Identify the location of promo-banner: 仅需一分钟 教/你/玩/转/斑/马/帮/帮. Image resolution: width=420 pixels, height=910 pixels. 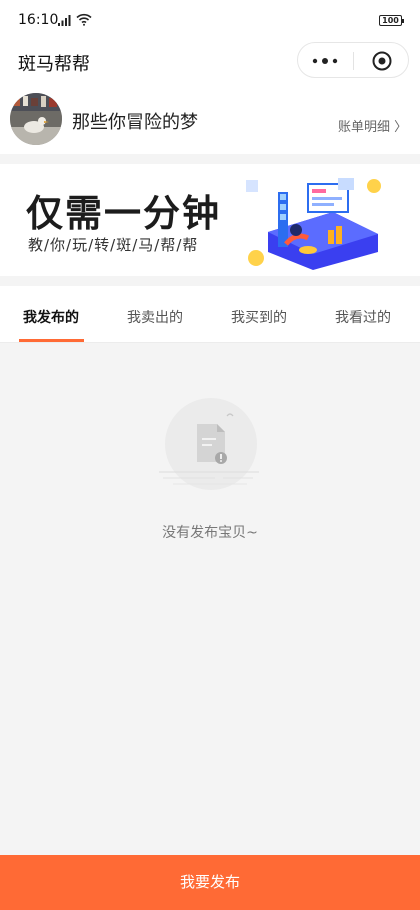
(210, 220).